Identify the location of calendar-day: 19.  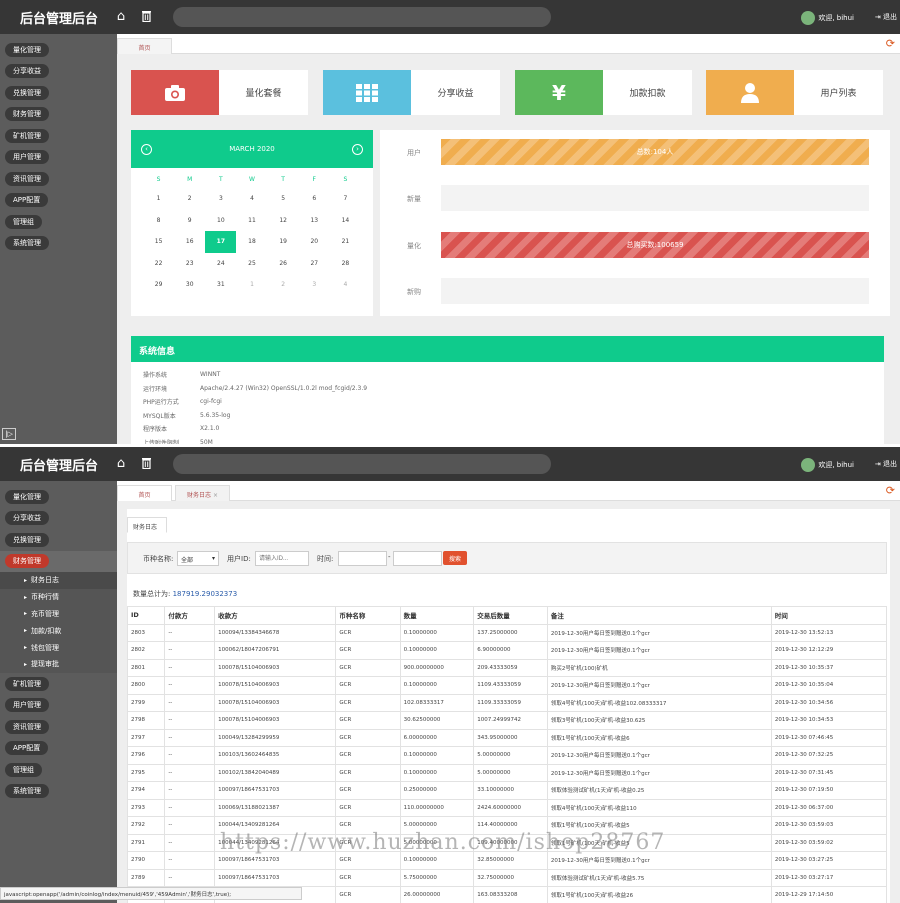
(283, 242).